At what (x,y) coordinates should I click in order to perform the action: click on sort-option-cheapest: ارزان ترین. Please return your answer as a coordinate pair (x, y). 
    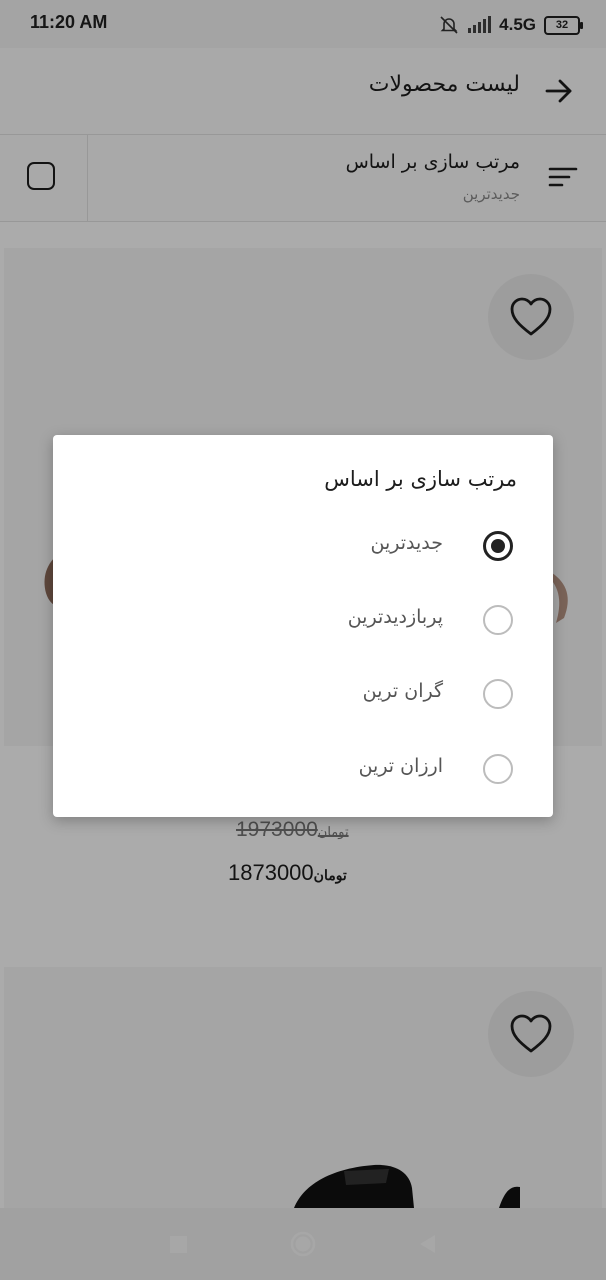
    Looking at the image, I should click on (303, 769).